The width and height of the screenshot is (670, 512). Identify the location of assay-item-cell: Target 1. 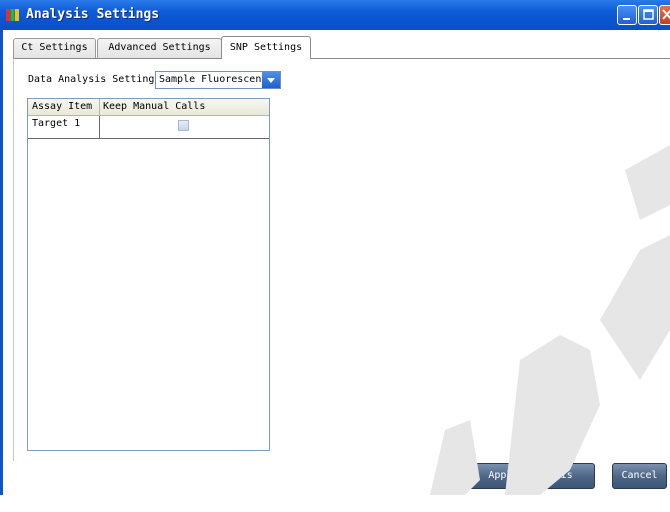
(64, 127).